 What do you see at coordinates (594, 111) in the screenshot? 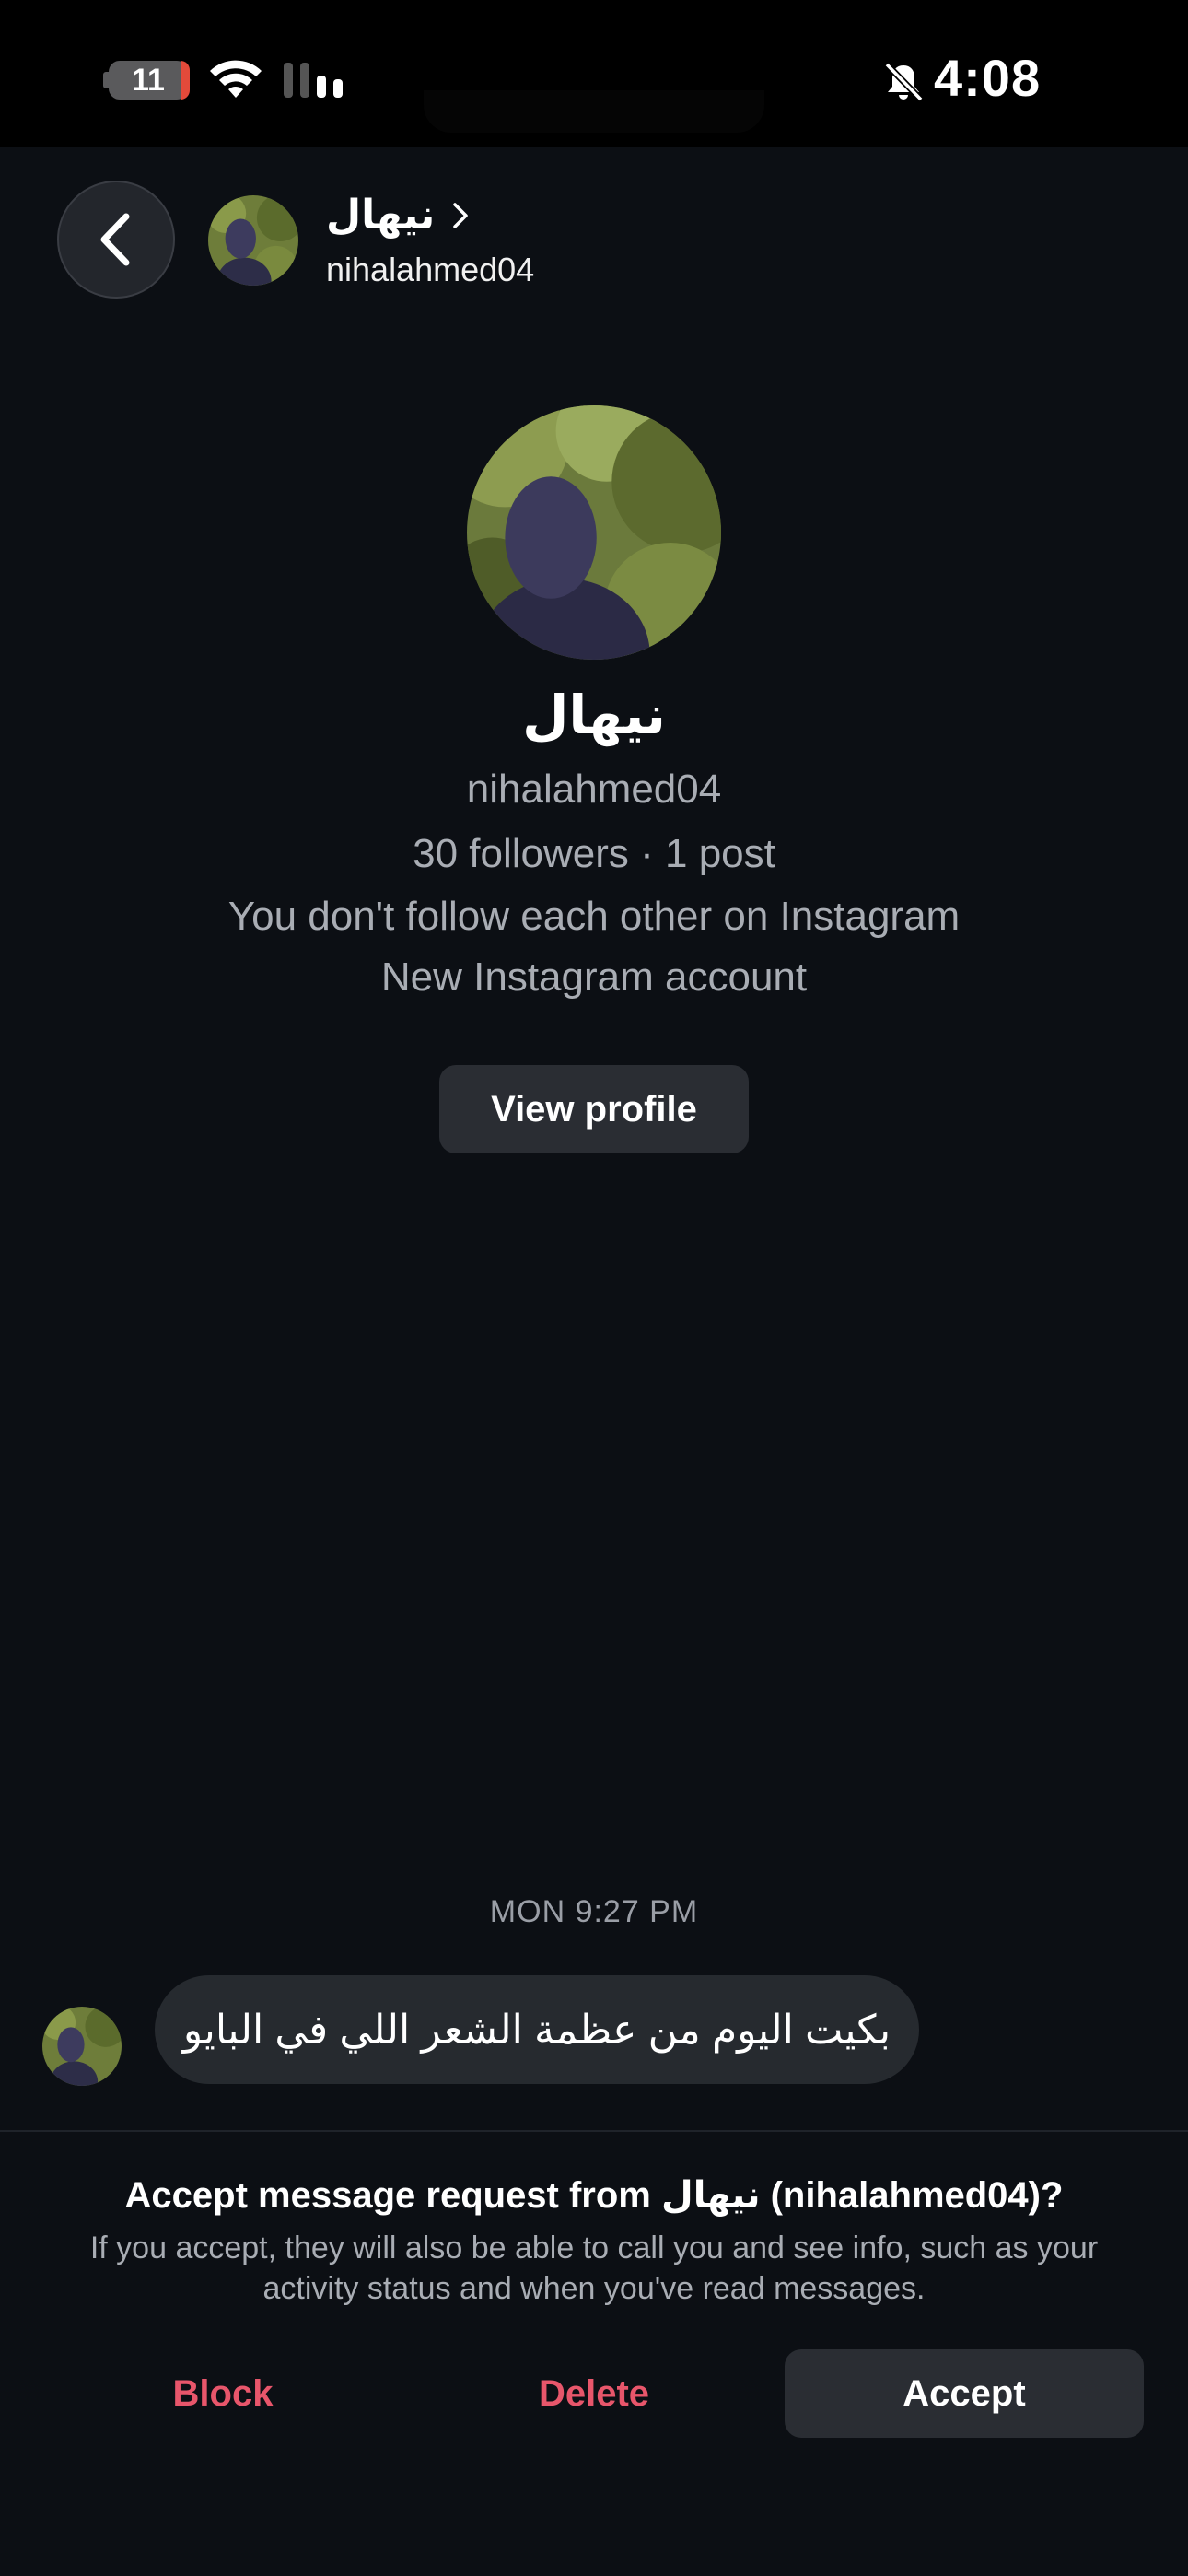
I see `dynamic-island` at bounding box center [594, 111].